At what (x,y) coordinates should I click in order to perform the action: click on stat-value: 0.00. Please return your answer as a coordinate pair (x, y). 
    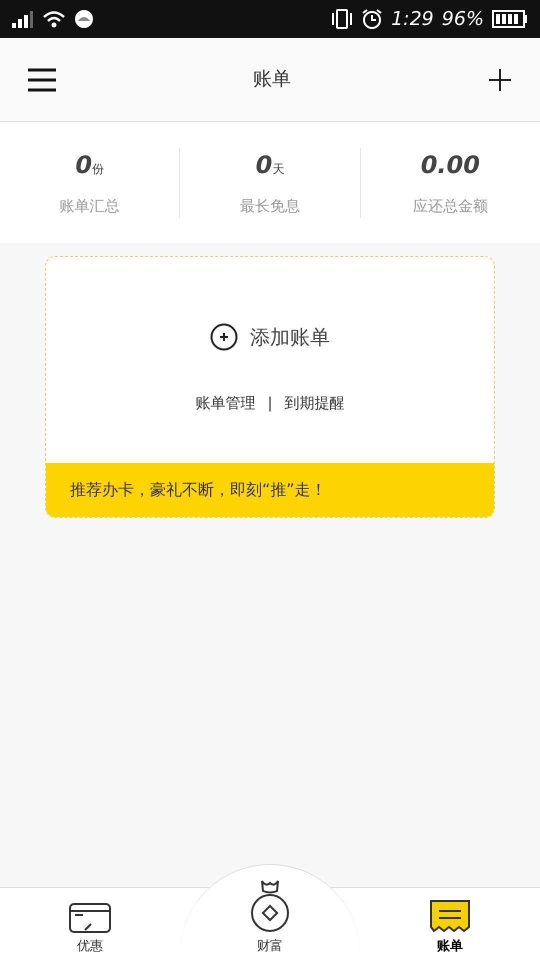
    Looking at the image, I should click on (450, 166).